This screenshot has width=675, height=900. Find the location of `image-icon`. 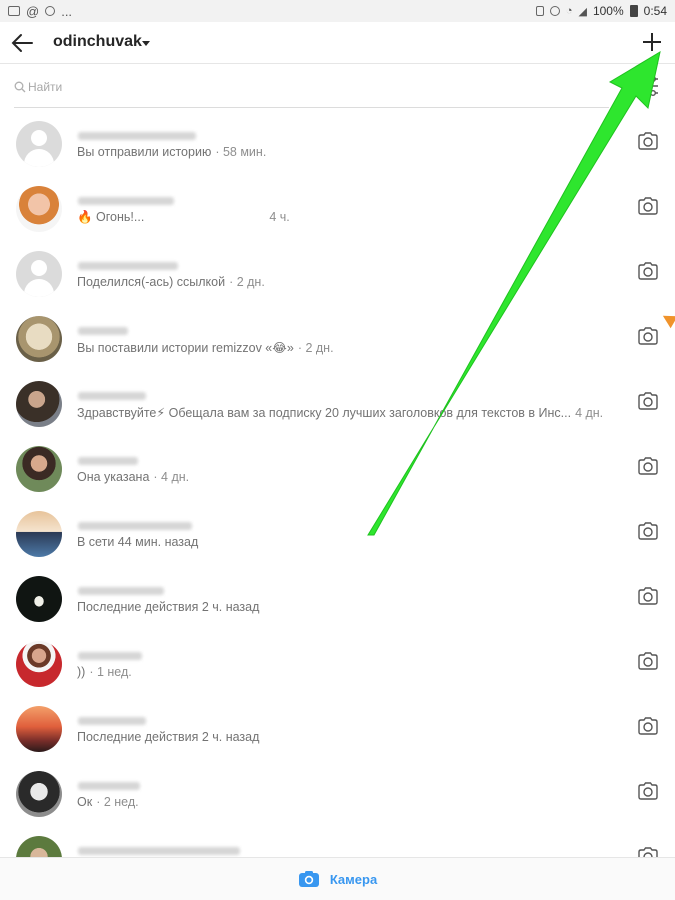

image-icon is located at coordinates (14, 11).